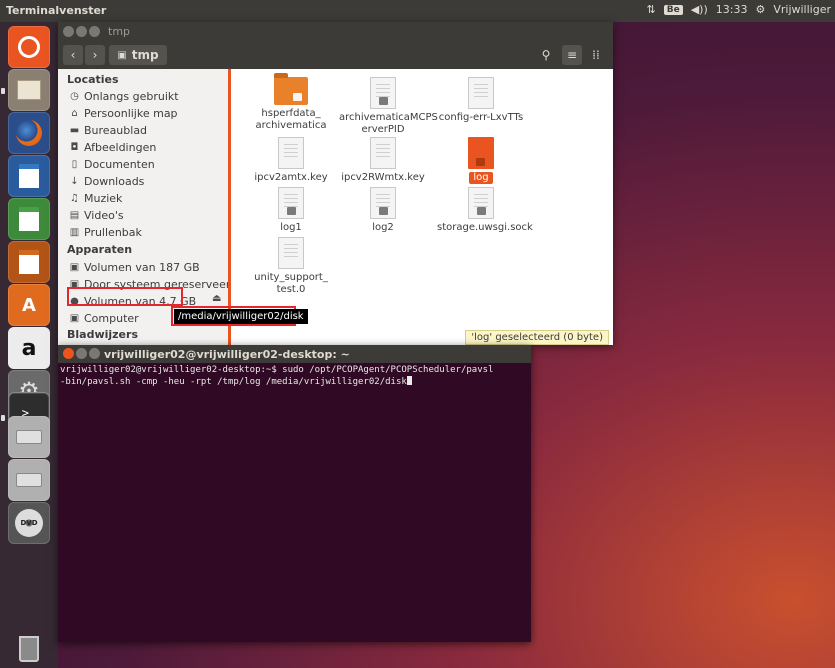 This screenshot has width=835, height=668. What do you see at coordinates (95, 55) in the screenshot?
I see `forward-button: ›` at bounding box center [95, 55].